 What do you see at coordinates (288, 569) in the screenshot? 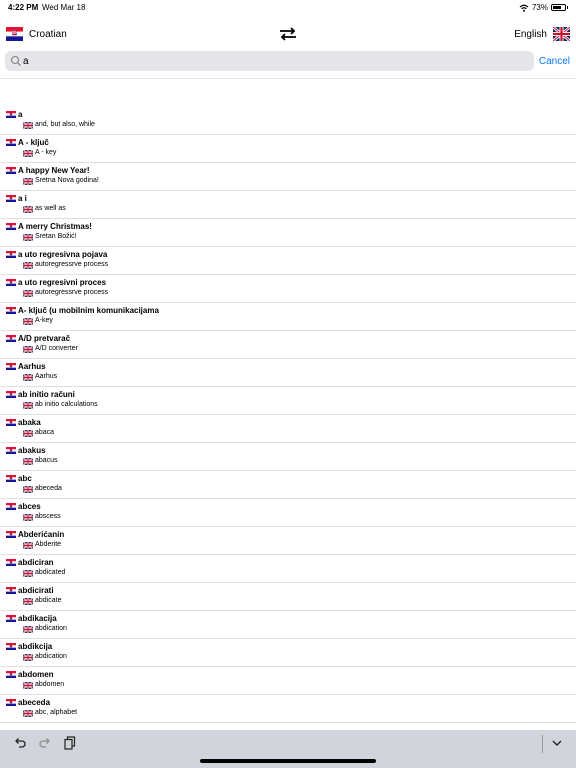
I see `list-item: abdiciran abdicated` at bounding box center [288, 569].